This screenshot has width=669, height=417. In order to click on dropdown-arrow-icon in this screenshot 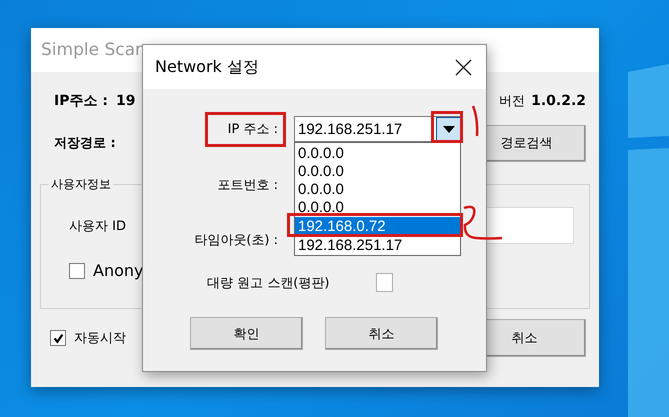, I will do `click(449, 129)`.